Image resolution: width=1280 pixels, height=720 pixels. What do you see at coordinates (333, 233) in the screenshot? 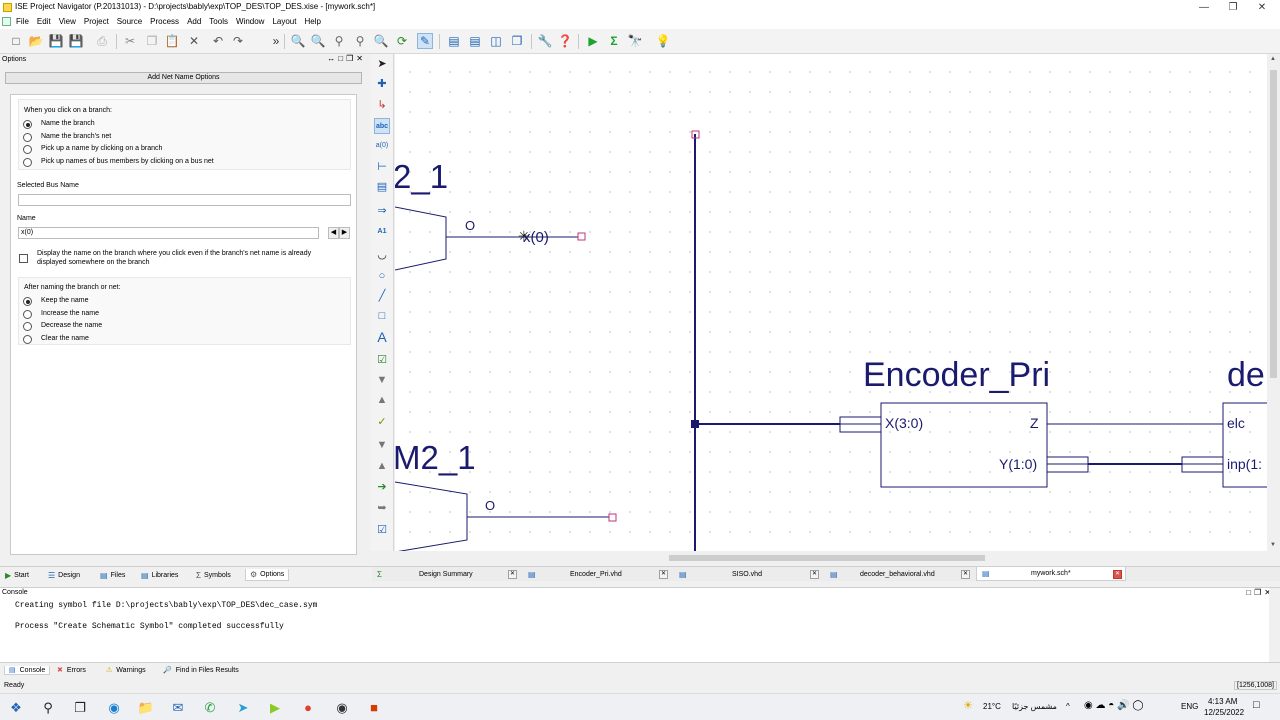
I see `name-decrement-icon: ◀` at bounding box center [333, 233].